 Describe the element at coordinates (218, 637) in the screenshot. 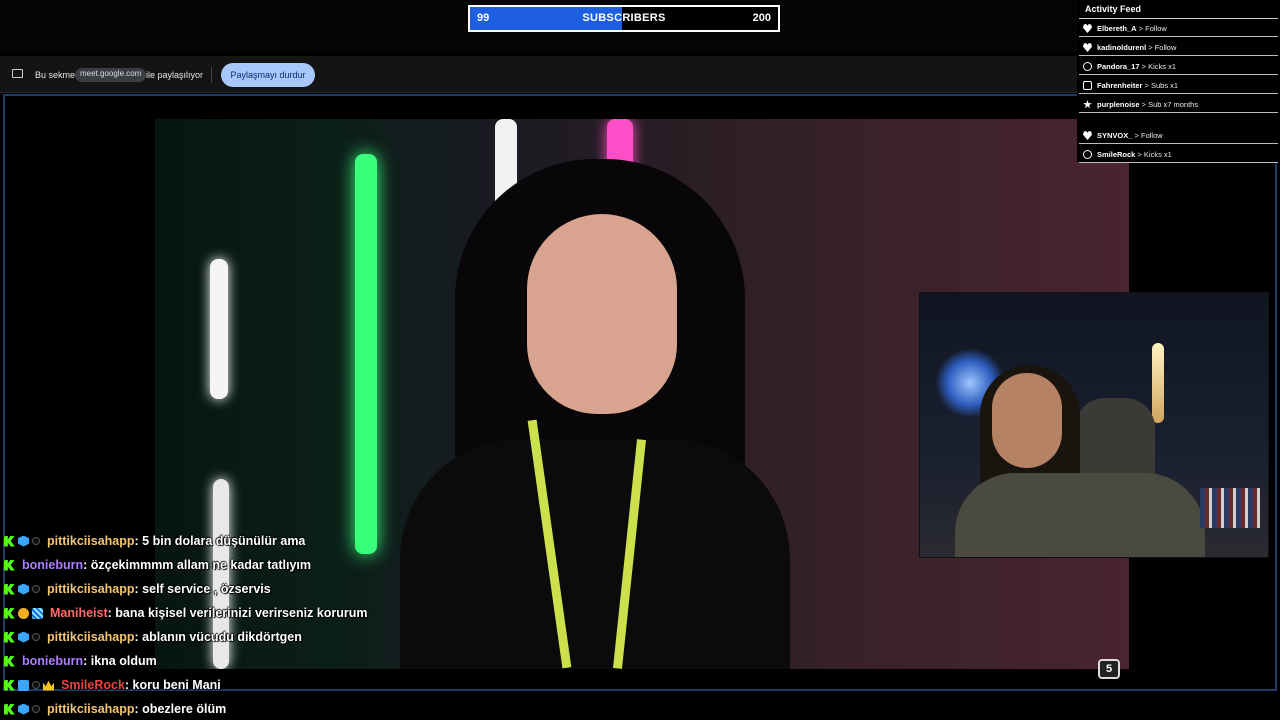

I see `chat-text: : ablanın vücudu dikdörtgen` at that location.